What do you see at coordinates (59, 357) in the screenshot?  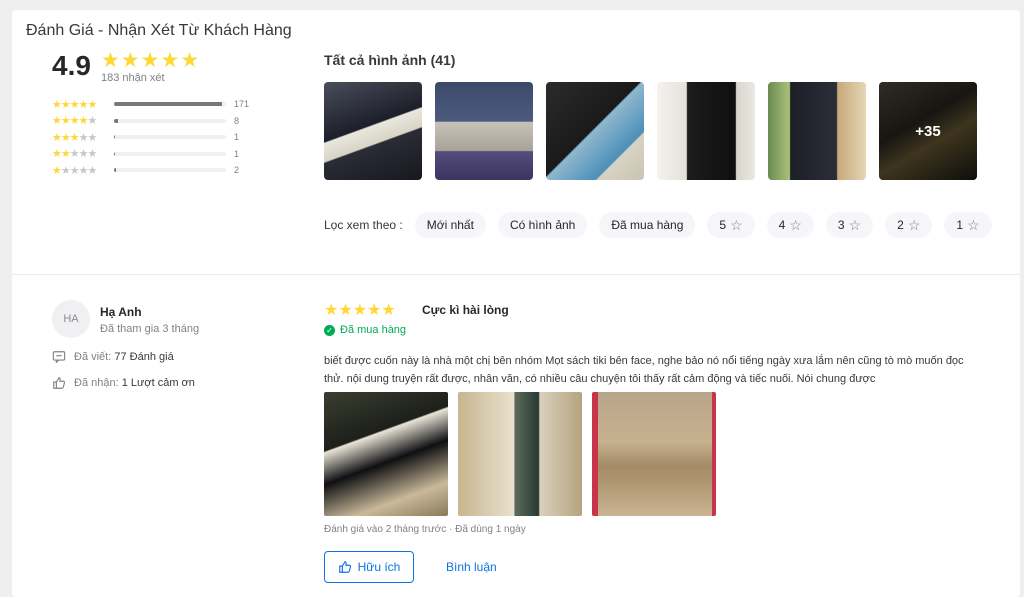 I see `chat-bubble-icon` at bounding box center [59, 357].